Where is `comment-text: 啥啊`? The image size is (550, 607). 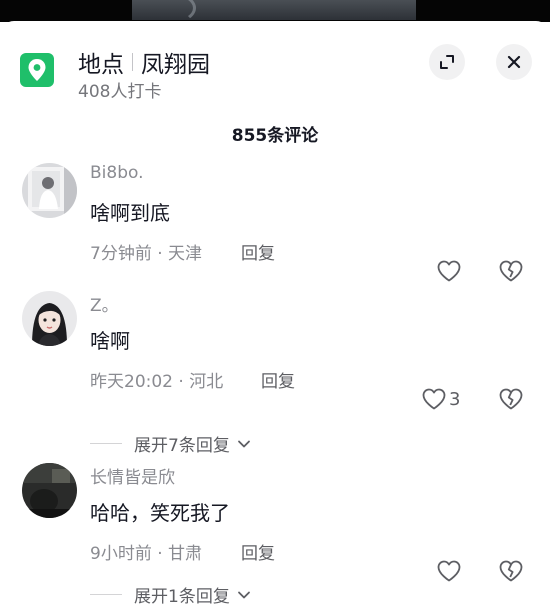
comment-text: 啥啊 is located at coordinates (110, 341).